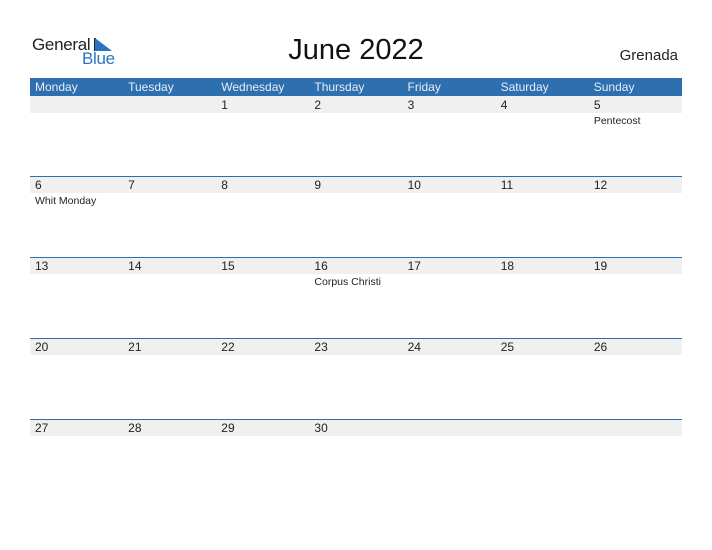 The image size is (712, 550). I want to click on day-number: 23, so click(321, 347).